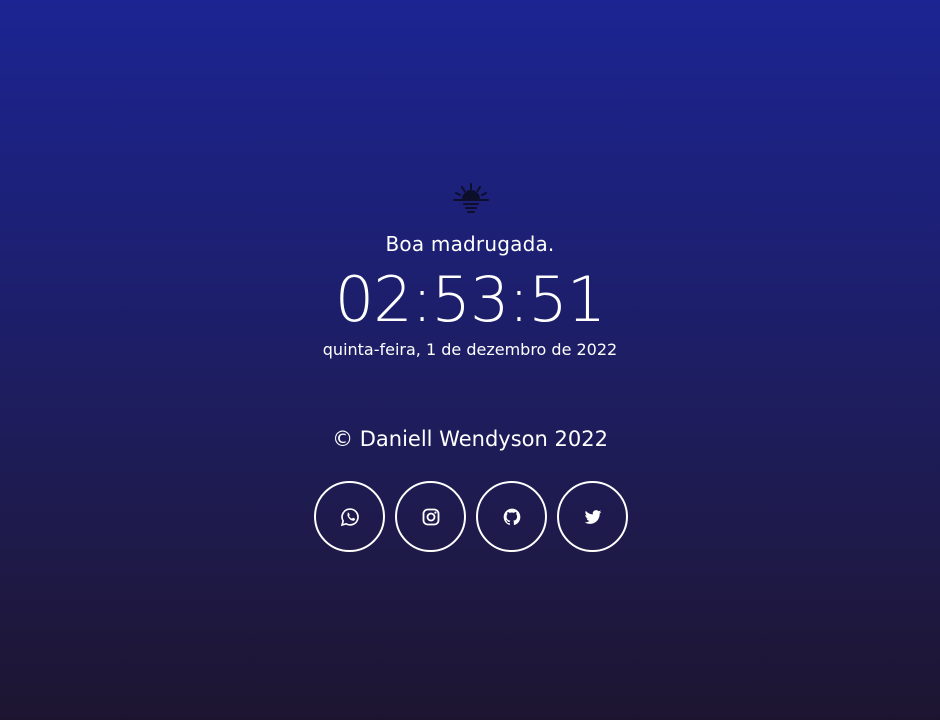 The image size is (940, 720). I want to click on whatsapp-icon, so click(349, 516).